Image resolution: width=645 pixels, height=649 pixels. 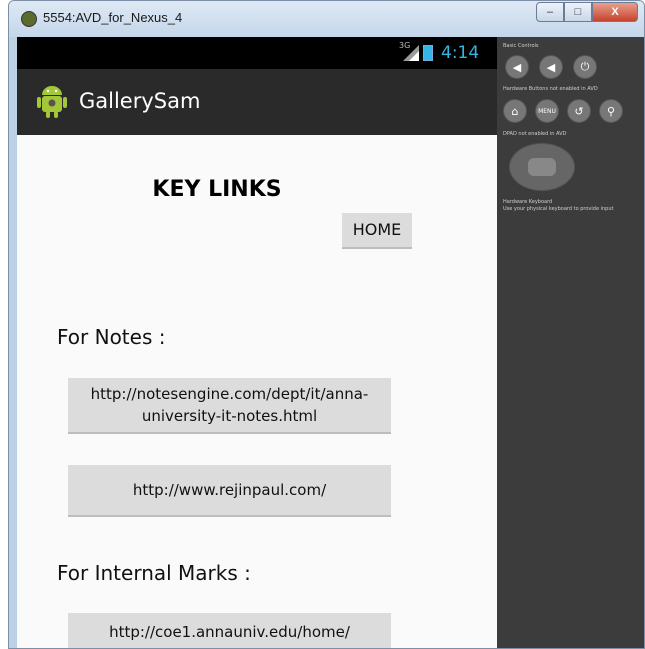 I want to click on link-button-rejinpaul: http://www.rejinpaul.com/, so click(x=229, y=491).